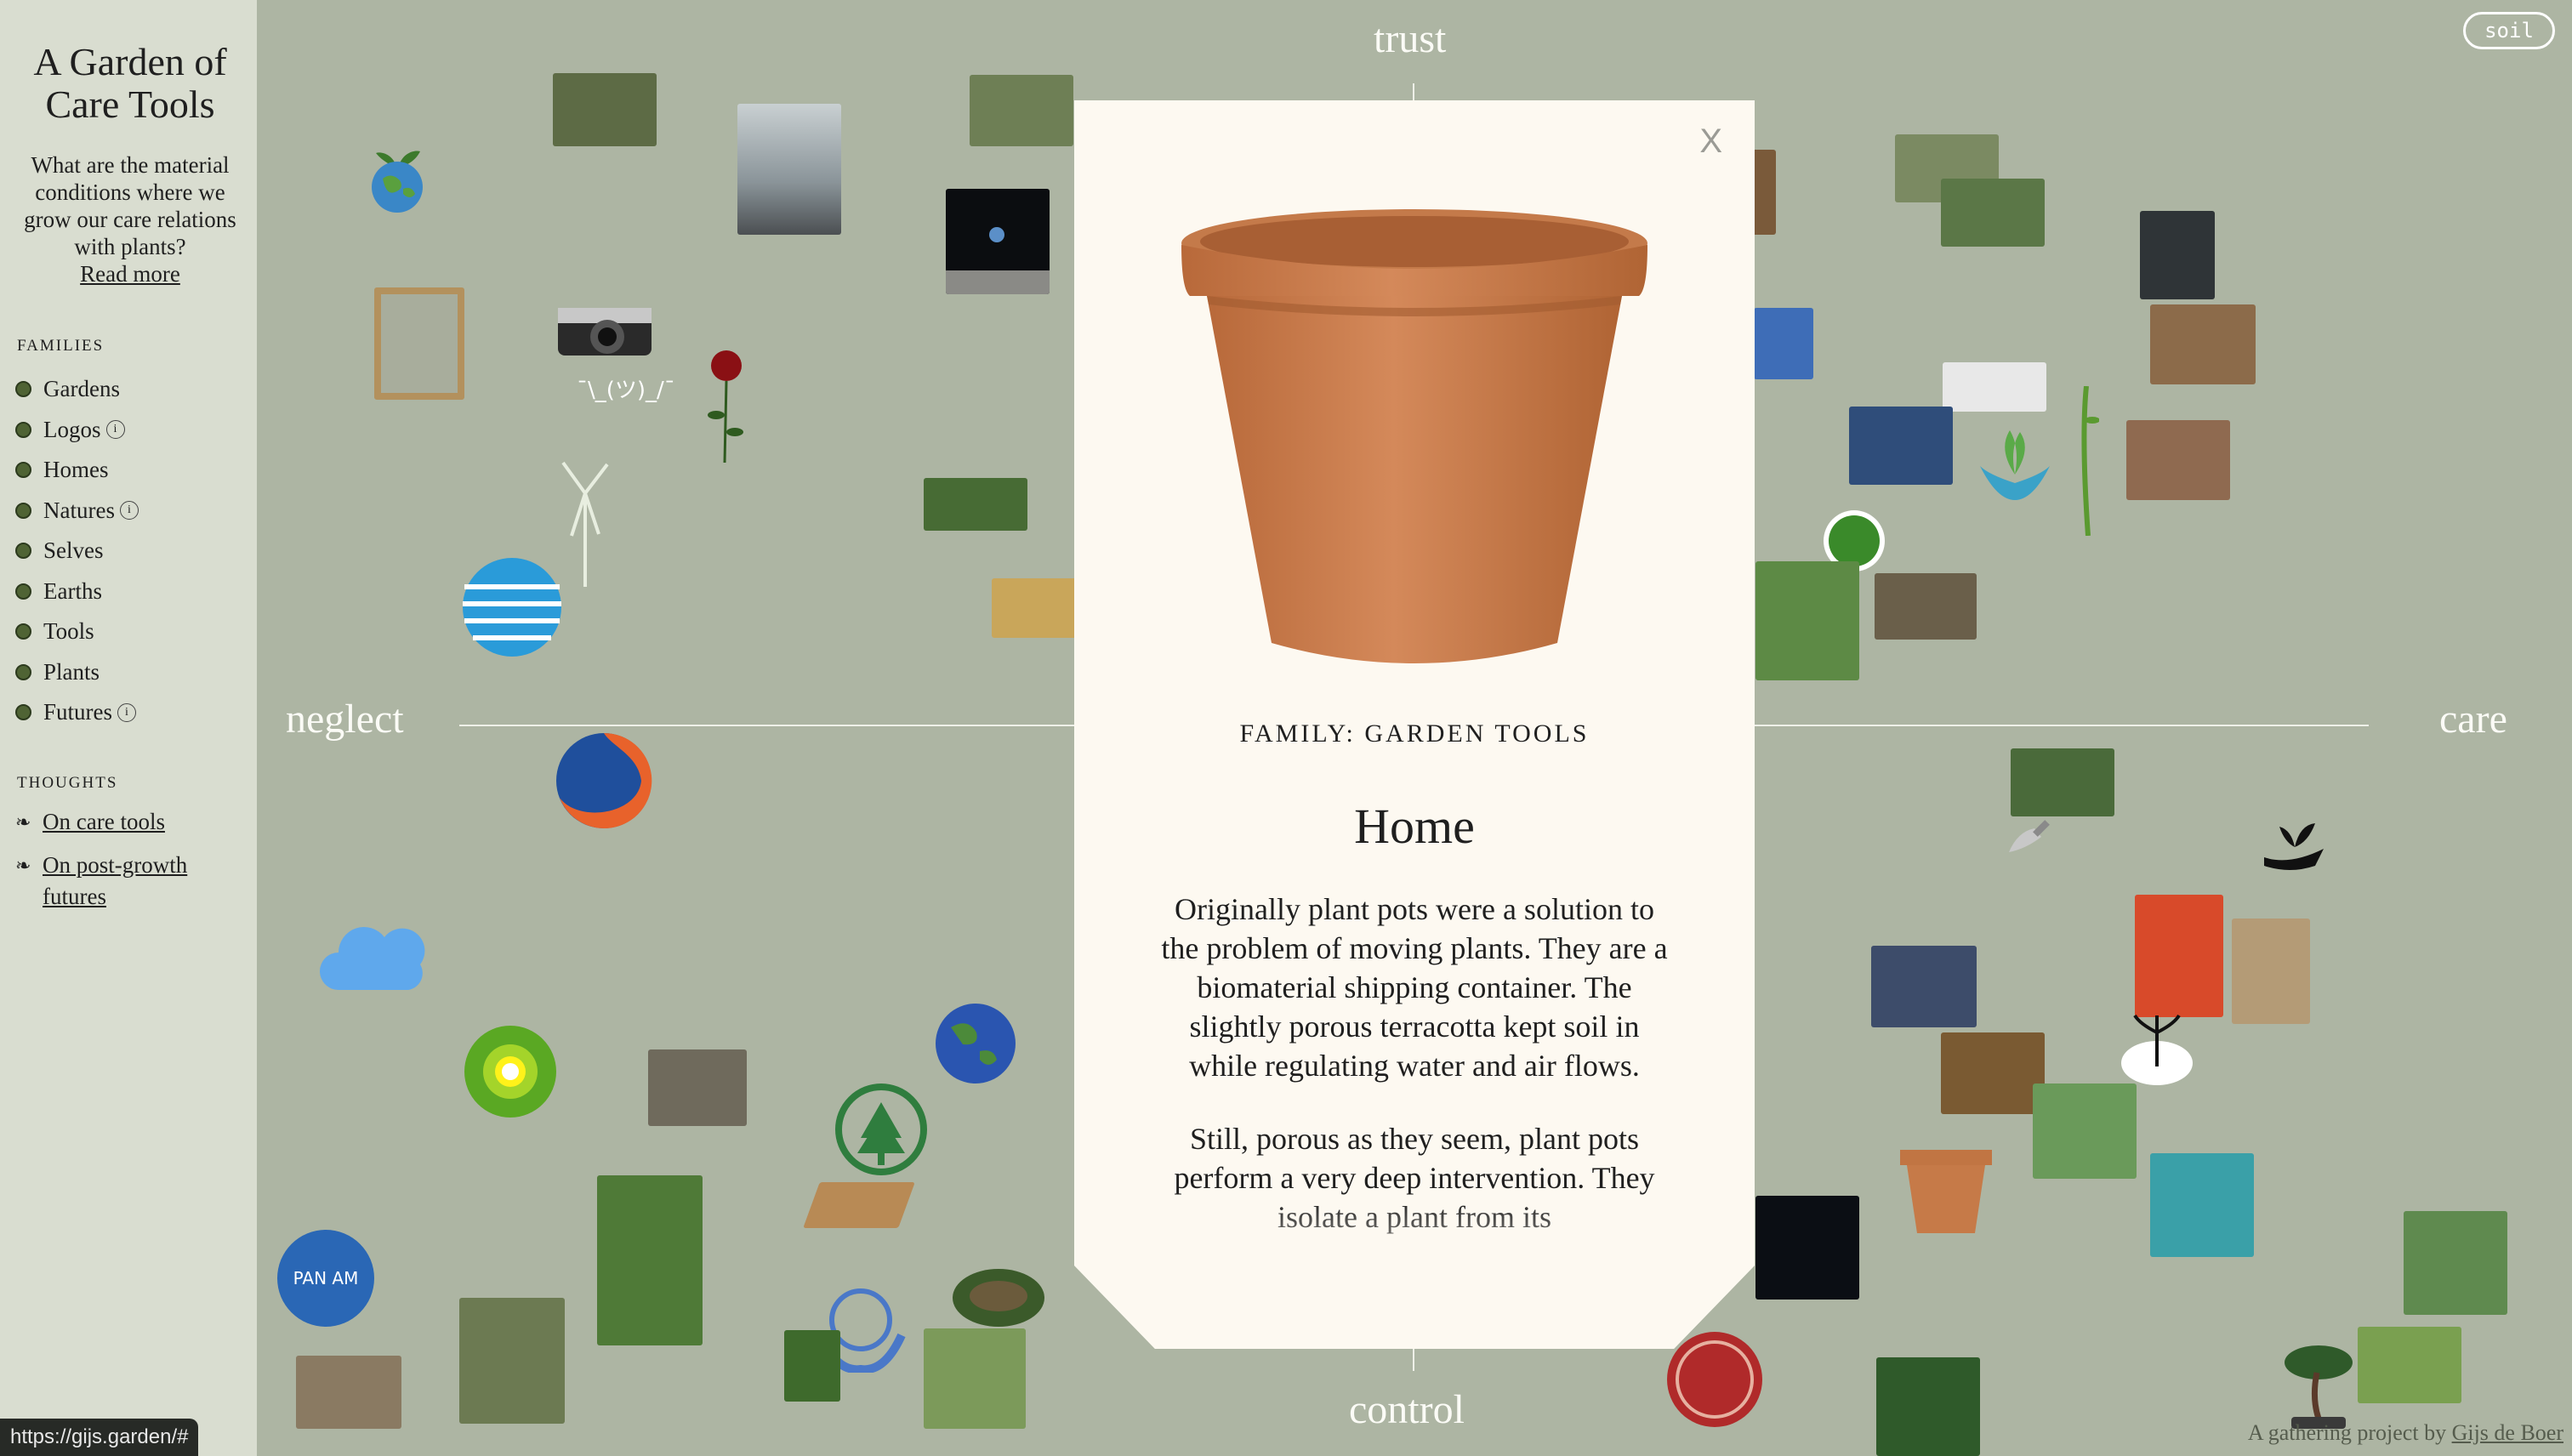 This screenshot has width=2572, height=1456. Describe the element at coordinates (1926, 606) in the screenshot. I see `front-garden-photo` at that location.